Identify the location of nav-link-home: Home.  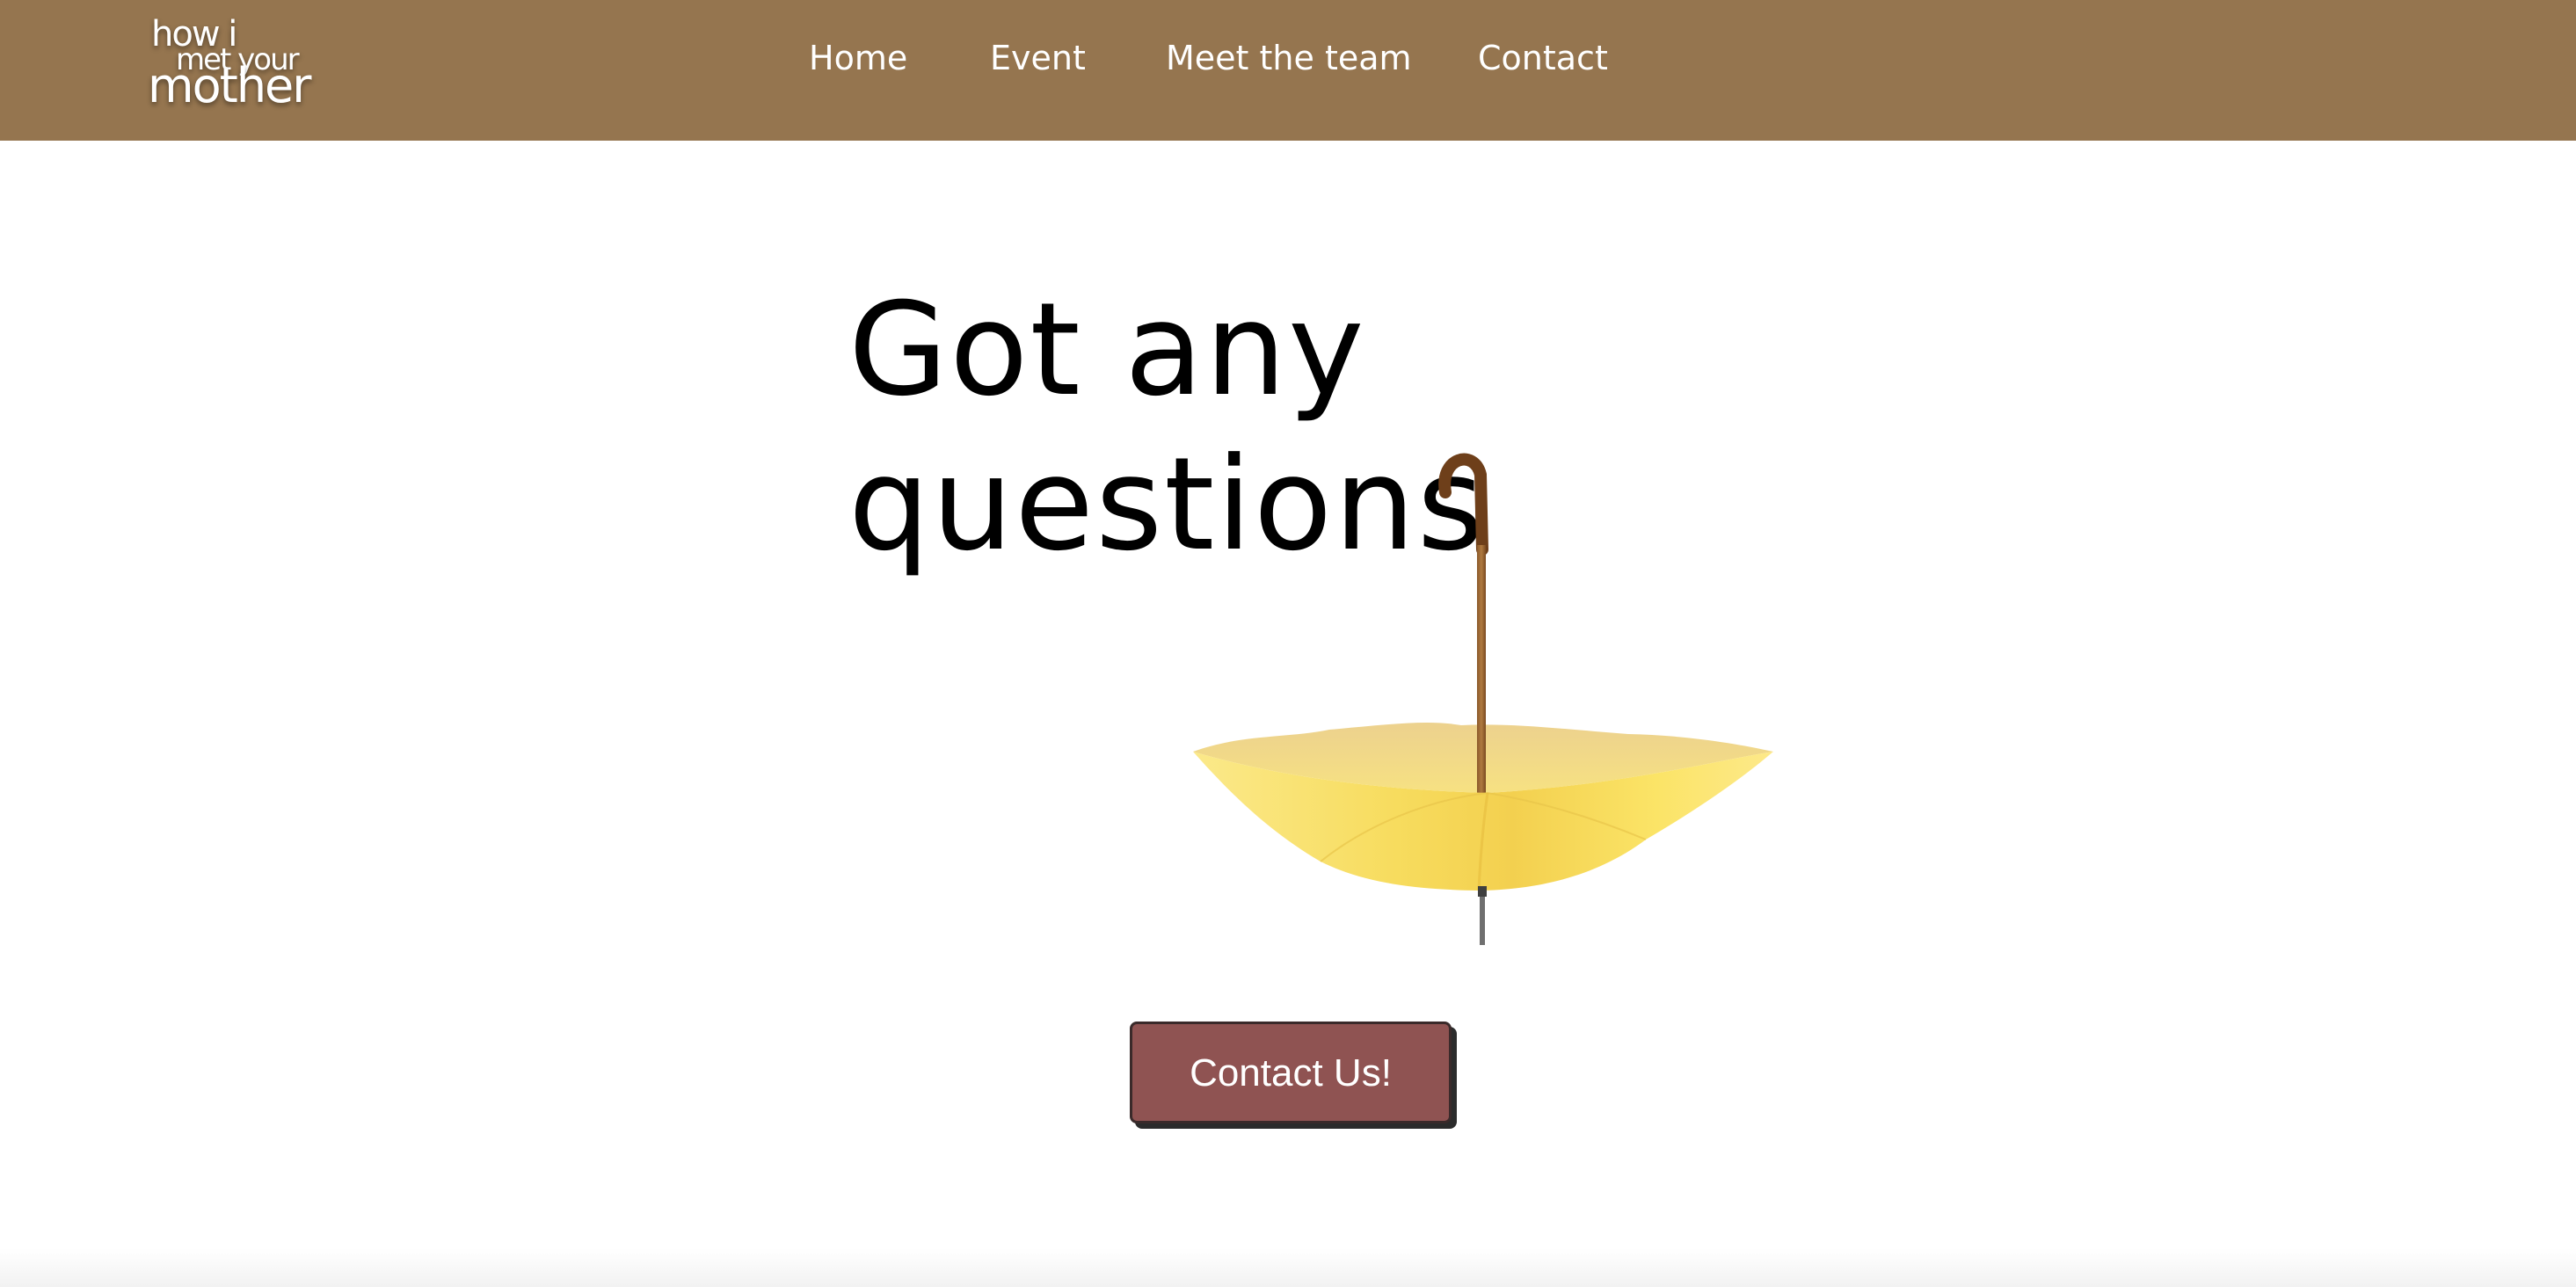
(858, 58).